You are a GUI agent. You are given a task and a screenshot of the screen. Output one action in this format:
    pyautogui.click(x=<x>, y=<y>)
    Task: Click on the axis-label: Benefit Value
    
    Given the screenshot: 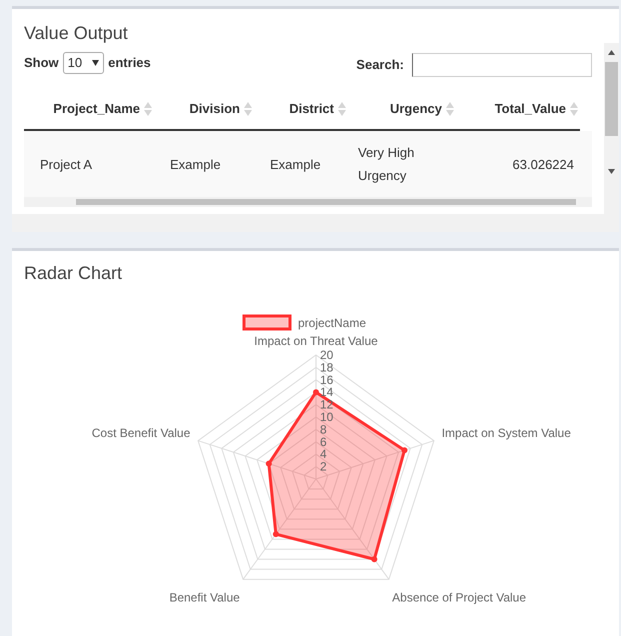 What is the action you would take?
    pyautogui.click(x=204, y=597)
    